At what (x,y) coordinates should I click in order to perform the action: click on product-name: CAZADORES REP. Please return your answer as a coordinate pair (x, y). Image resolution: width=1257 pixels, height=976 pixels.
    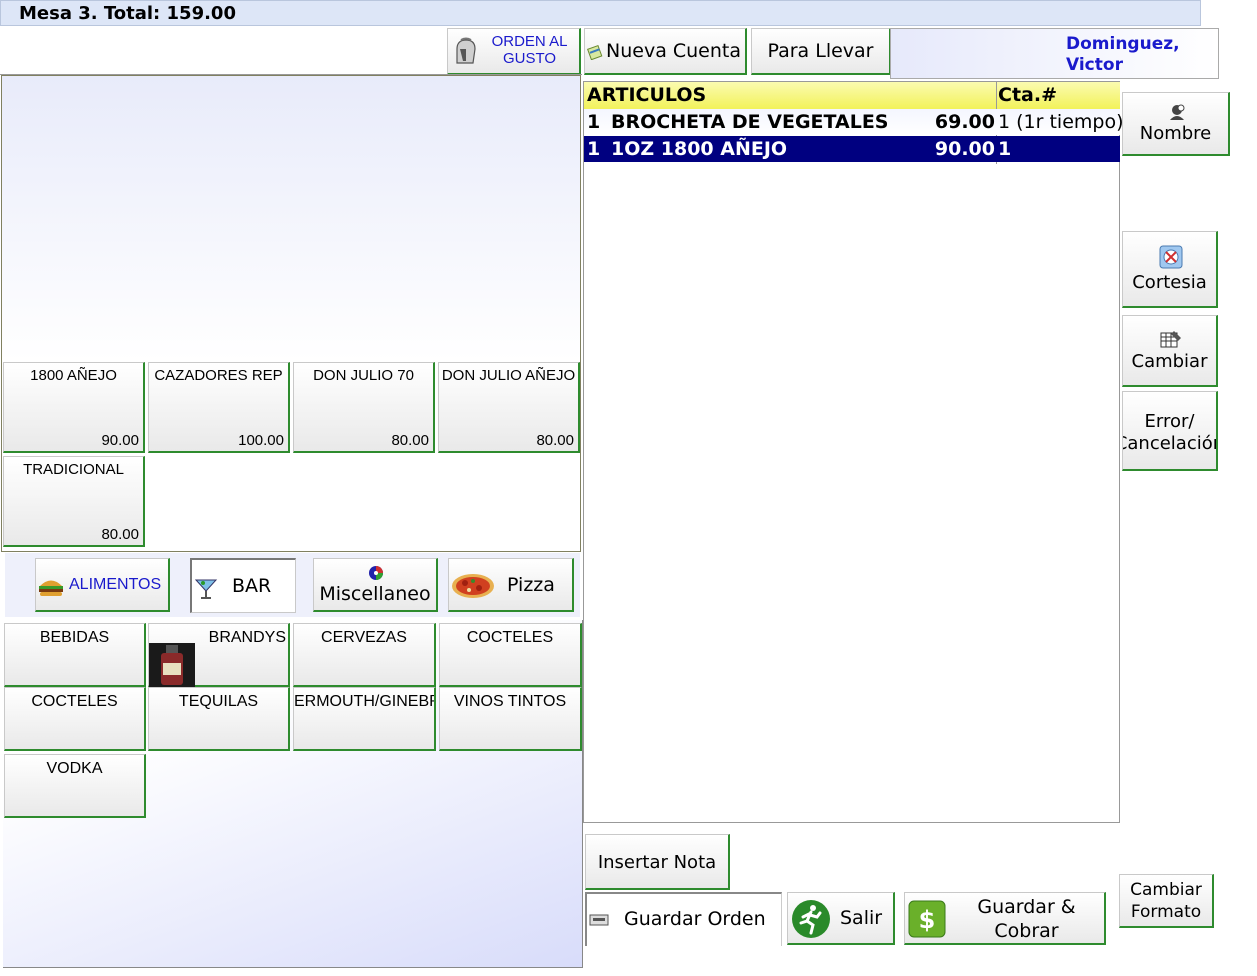
    Looking at the image, I should click on (218, 375).